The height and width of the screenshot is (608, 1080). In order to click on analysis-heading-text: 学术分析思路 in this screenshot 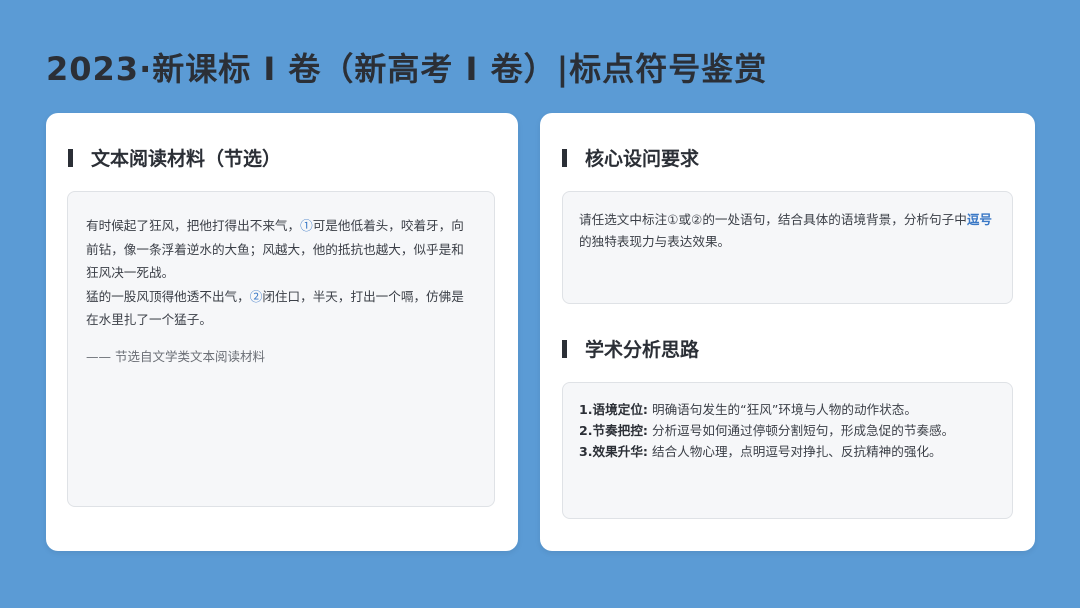, I will do `click(642, 350)`.